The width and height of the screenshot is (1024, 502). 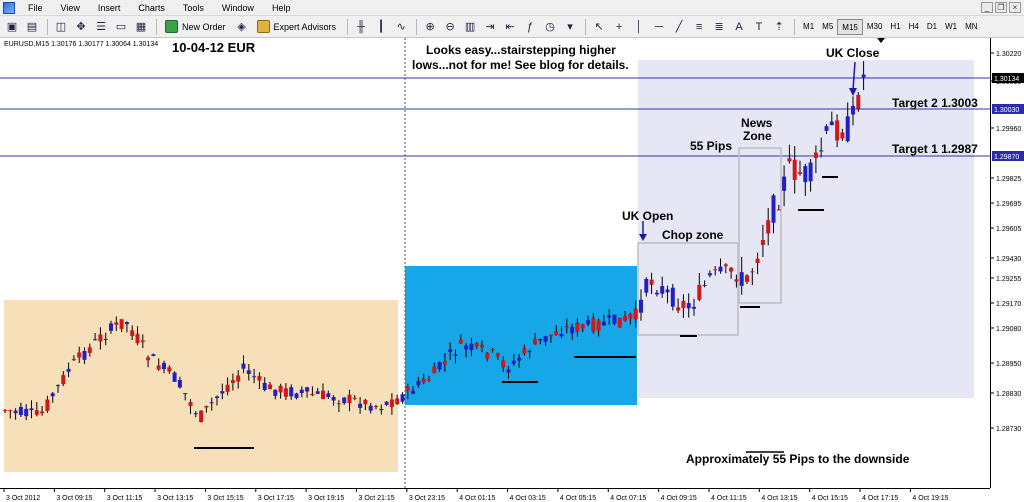 What do you see at coordinates (1008, 204) in the screenshot?
I see `price-label: 1.29695` at bounding box center [1008, 204].